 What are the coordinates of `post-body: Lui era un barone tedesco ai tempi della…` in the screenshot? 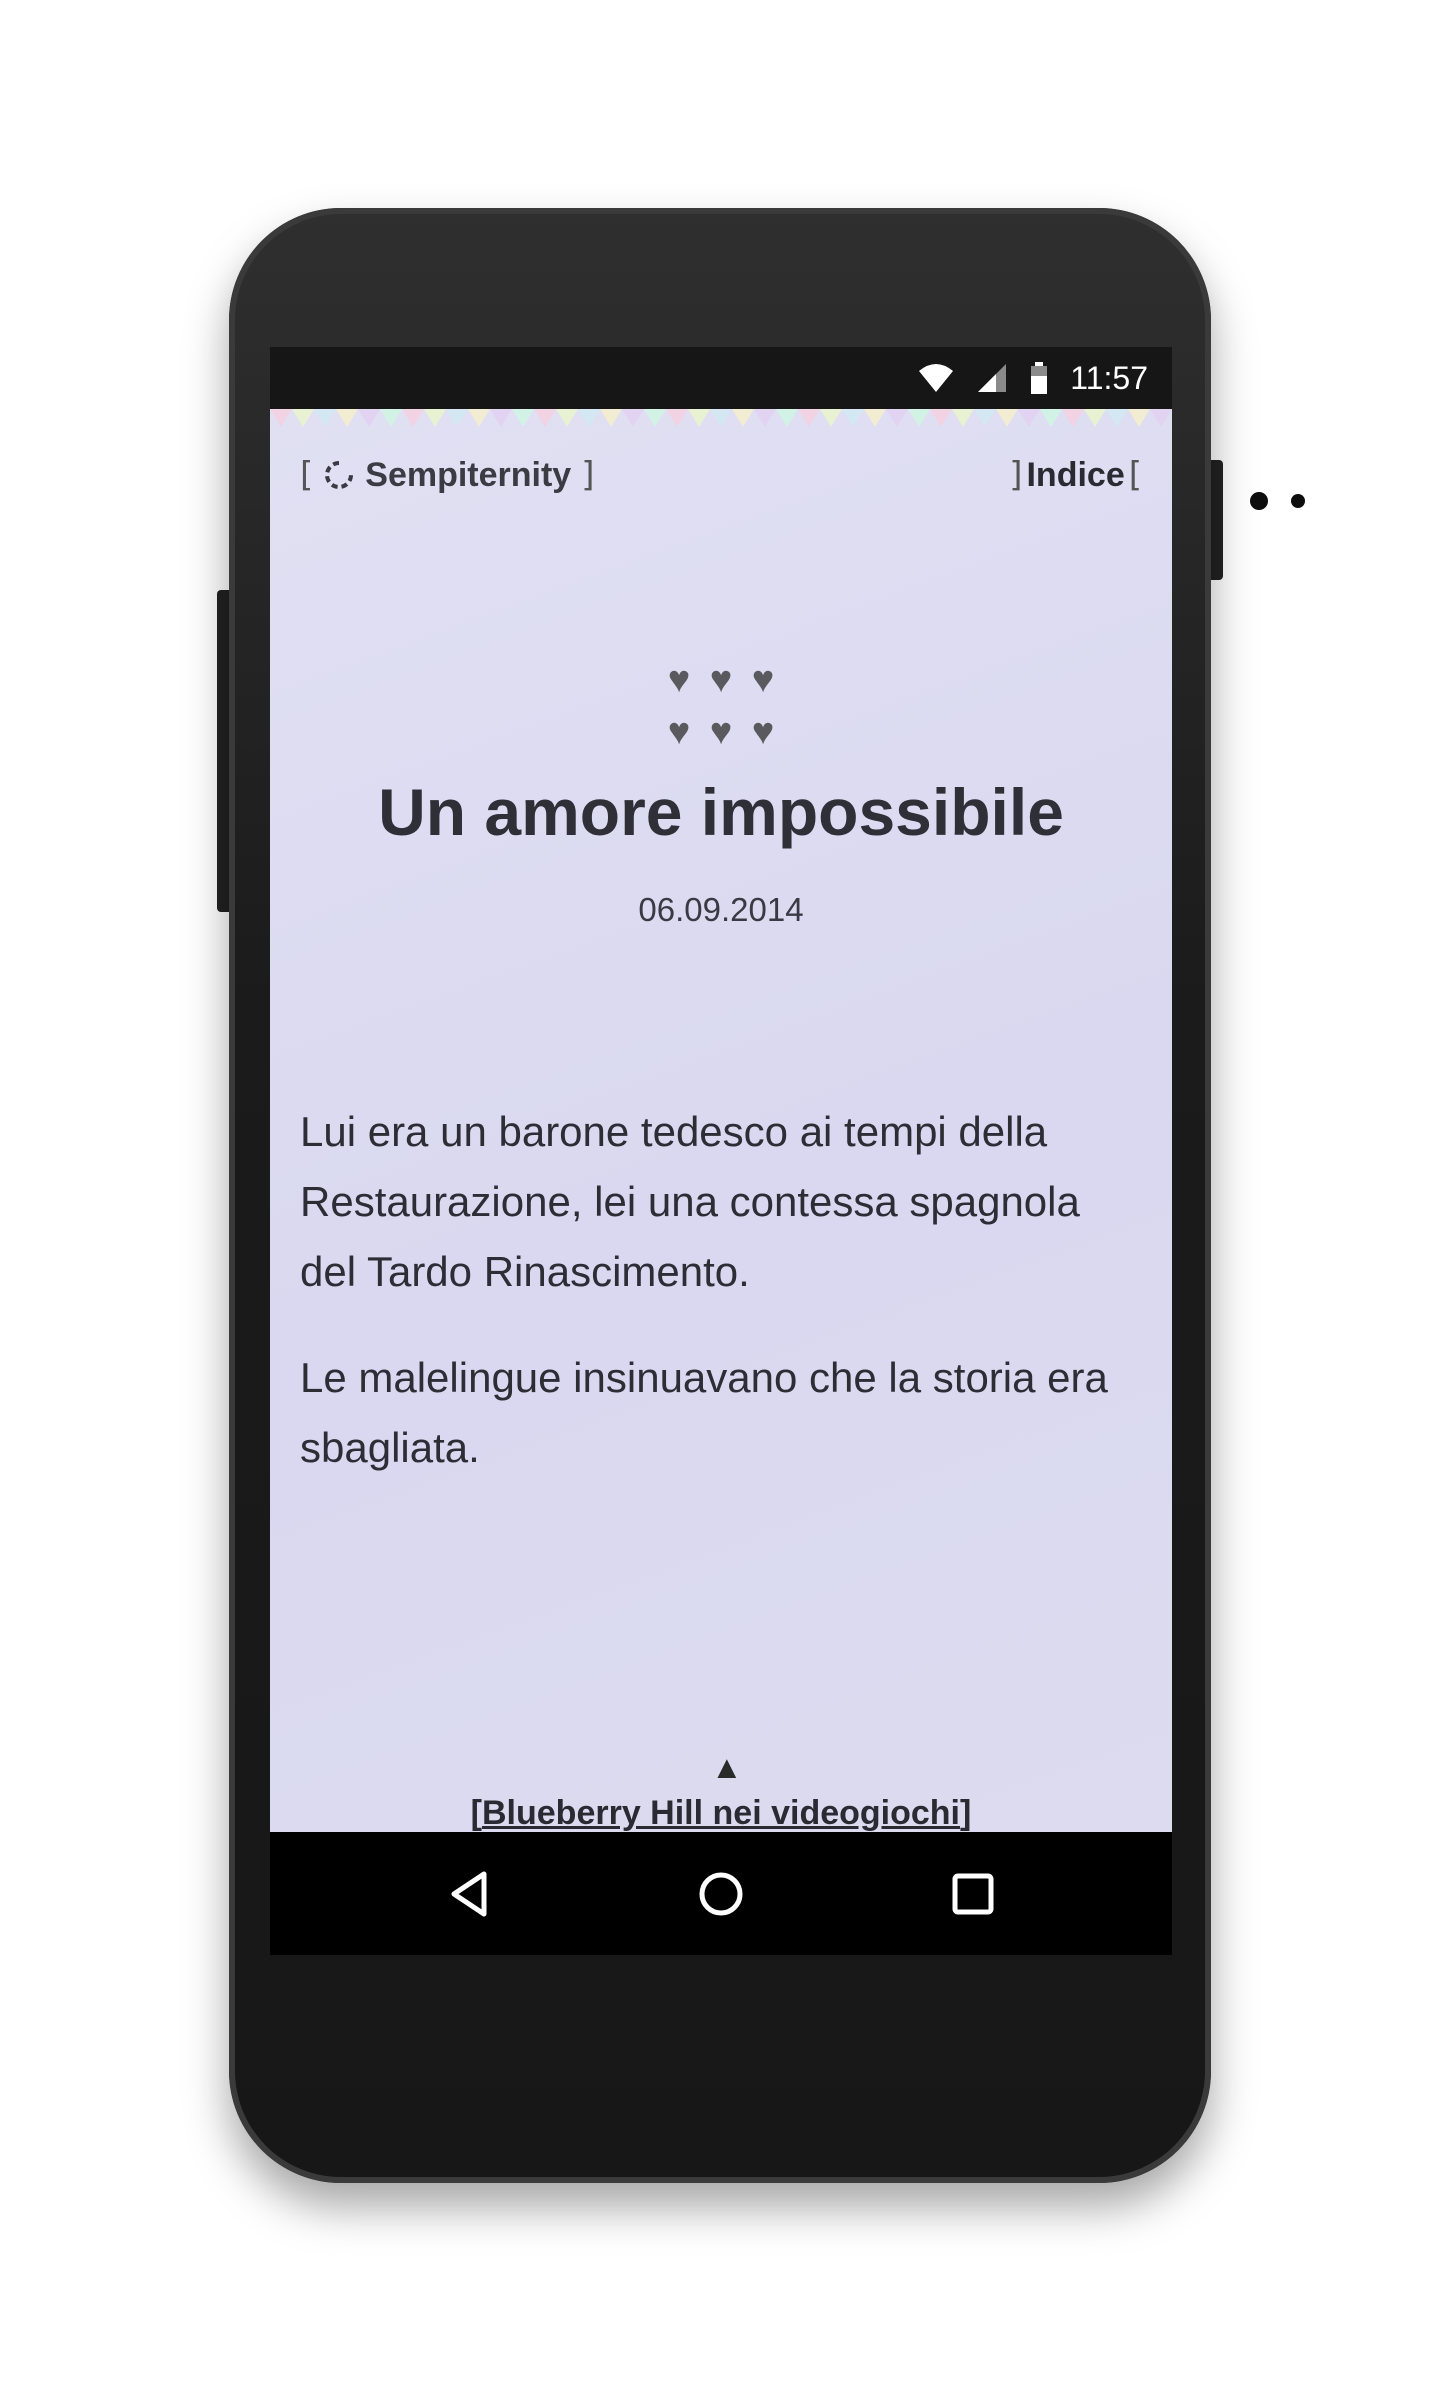 It's located at (722, 1308).